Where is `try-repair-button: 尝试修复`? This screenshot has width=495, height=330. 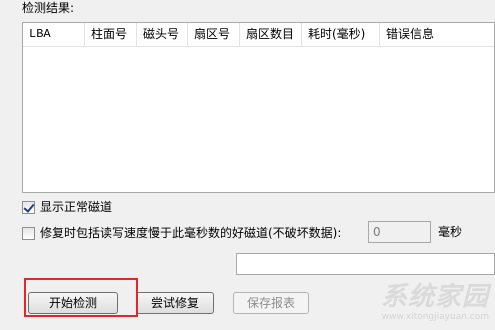
try-repair-button: 尝试修复 is located at coordinates (175, 303).